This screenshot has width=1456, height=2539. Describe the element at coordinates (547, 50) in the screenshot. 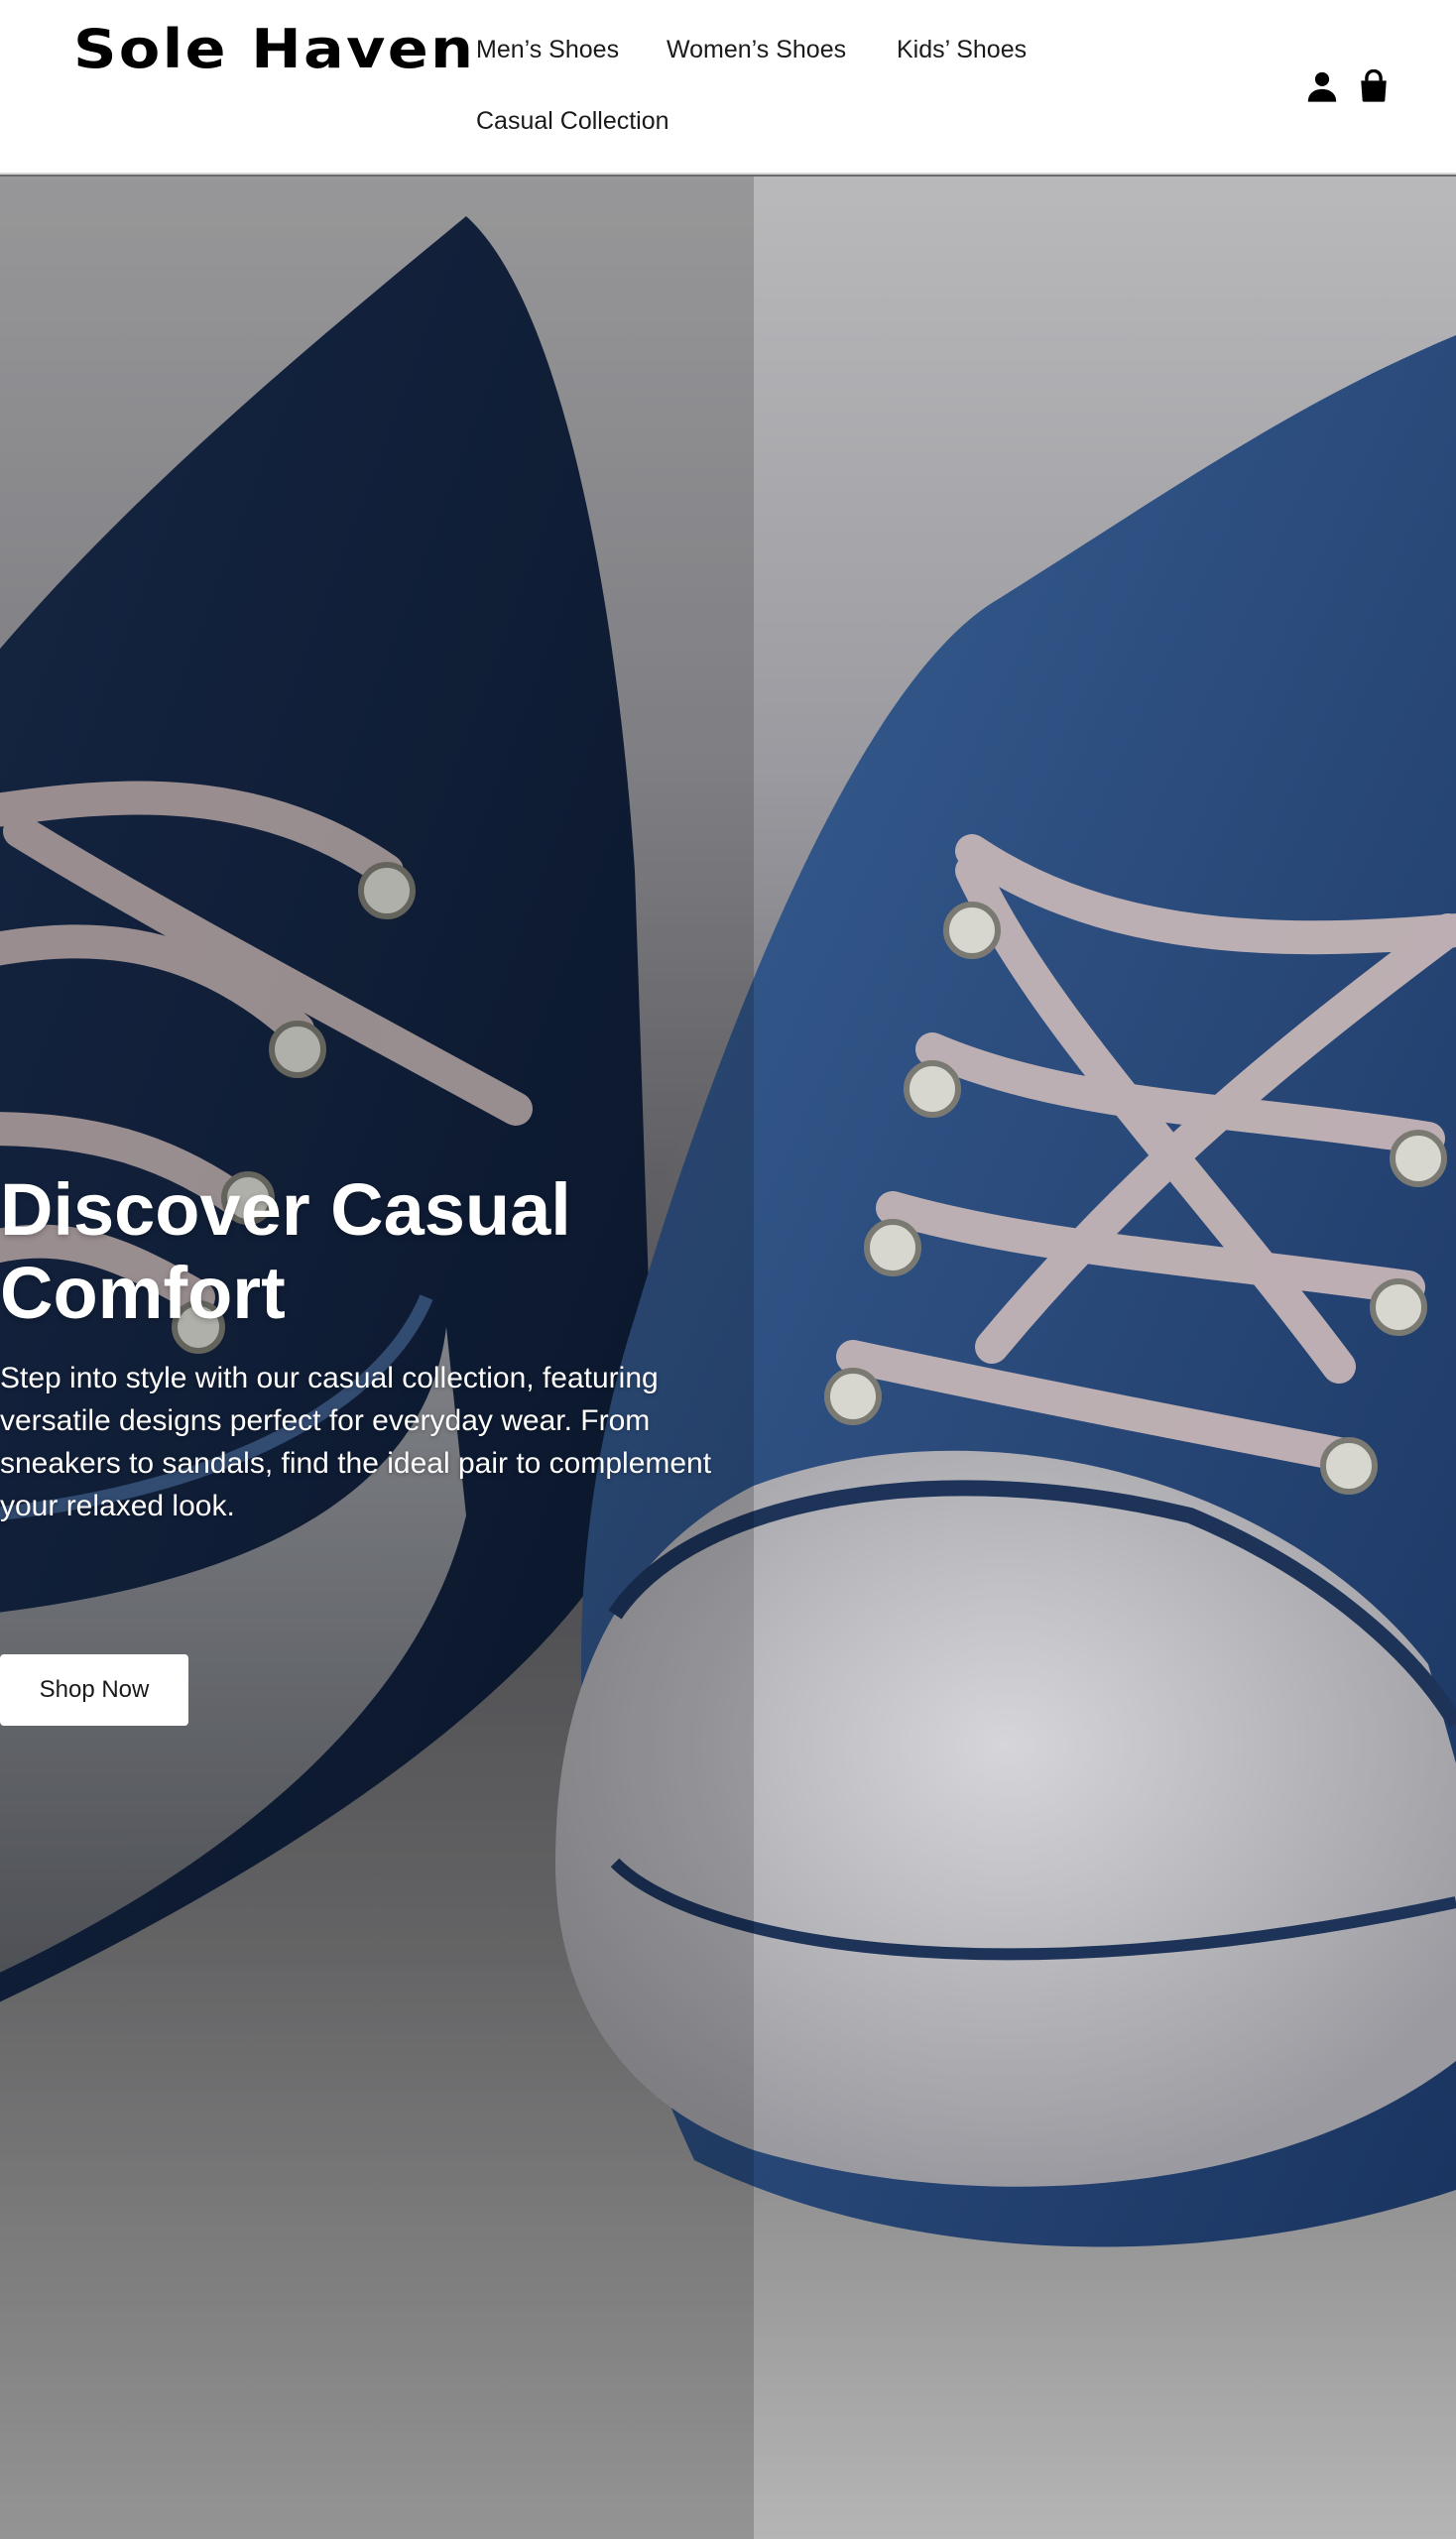

I see `nav-item-mens-shoes: Men’s Shoes` at that location.